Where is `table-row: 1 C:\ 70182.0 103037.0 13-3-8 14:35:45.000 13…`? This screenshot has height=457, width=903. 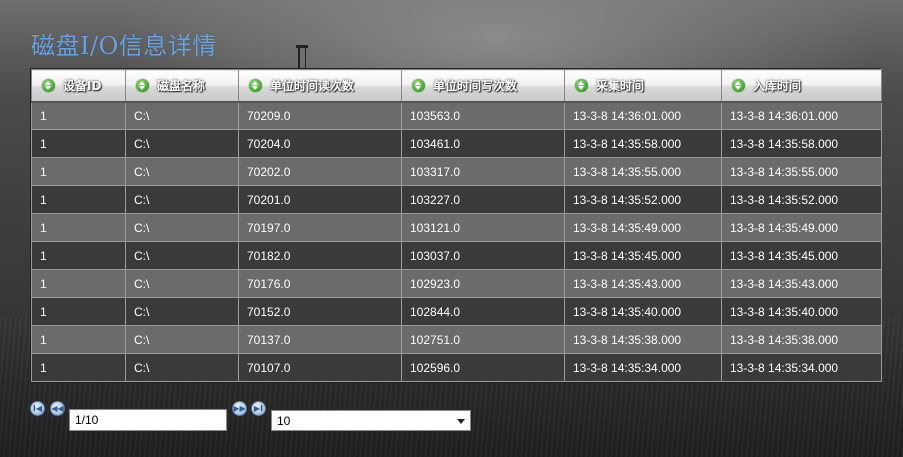
table-row: 1 C:\ 70182.0 103037.0 13-3-8 14:35:45.000 13… is located at coordinates (456, 255).